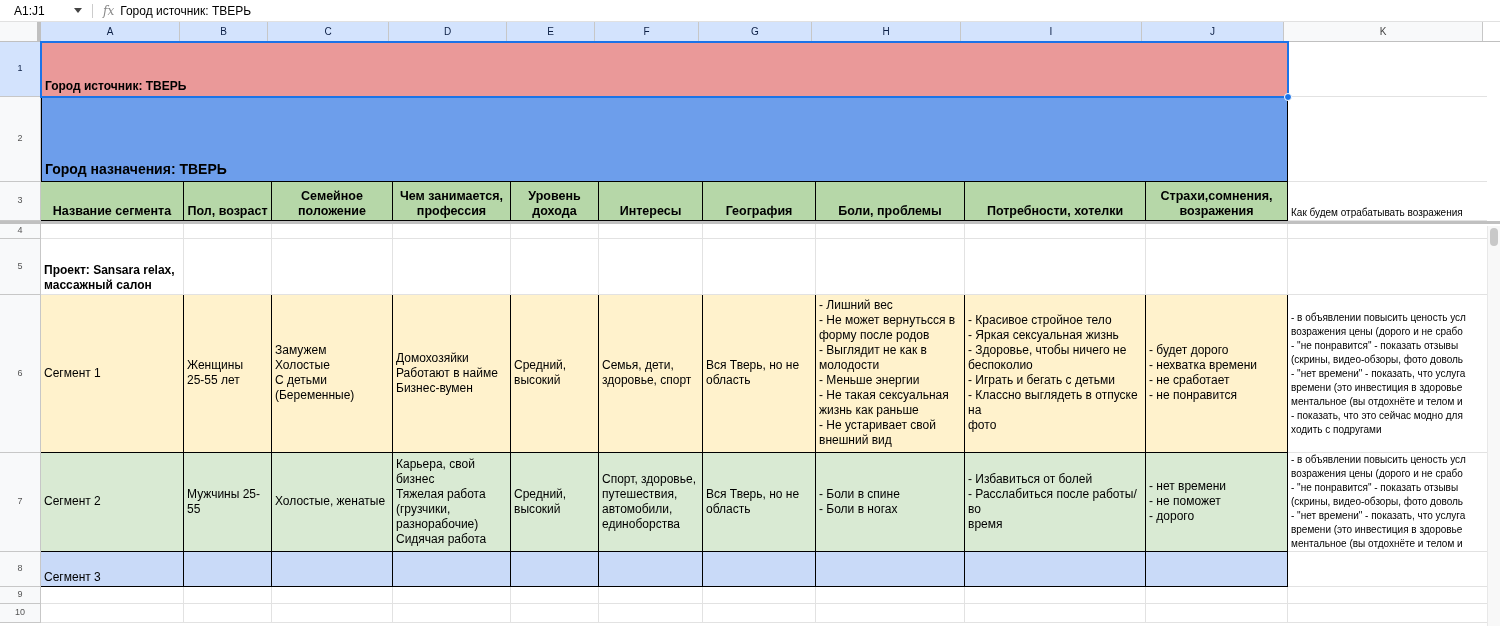 The width and height of the screenshot is (1500, 626). I want to click on column-header: D, so click(448, 31).